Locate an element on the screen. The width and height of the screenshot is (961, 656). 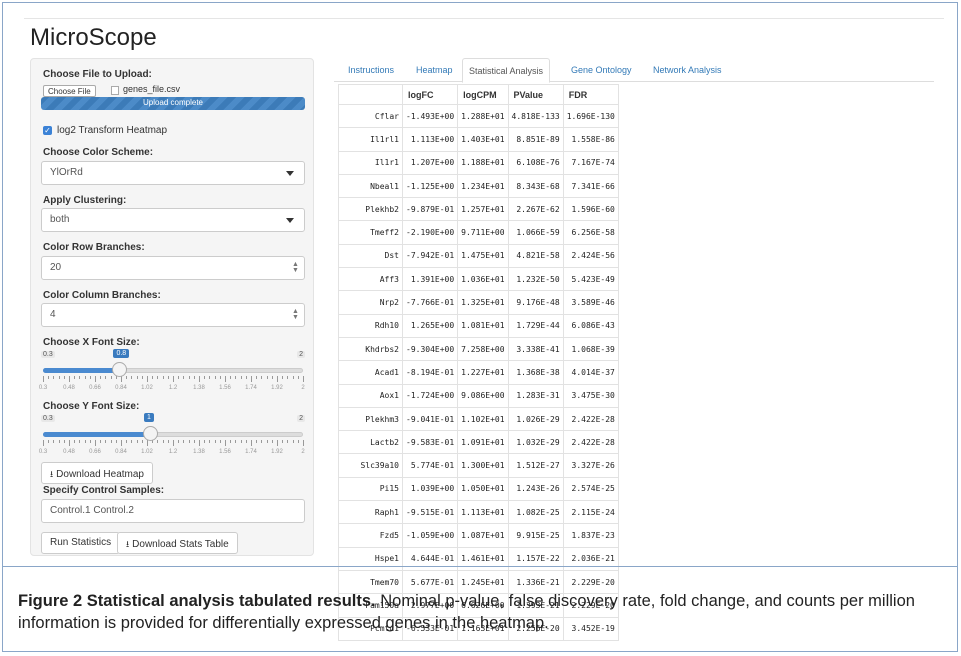
table-cell: -9.515E-01 is located at coordinates (430, 512).